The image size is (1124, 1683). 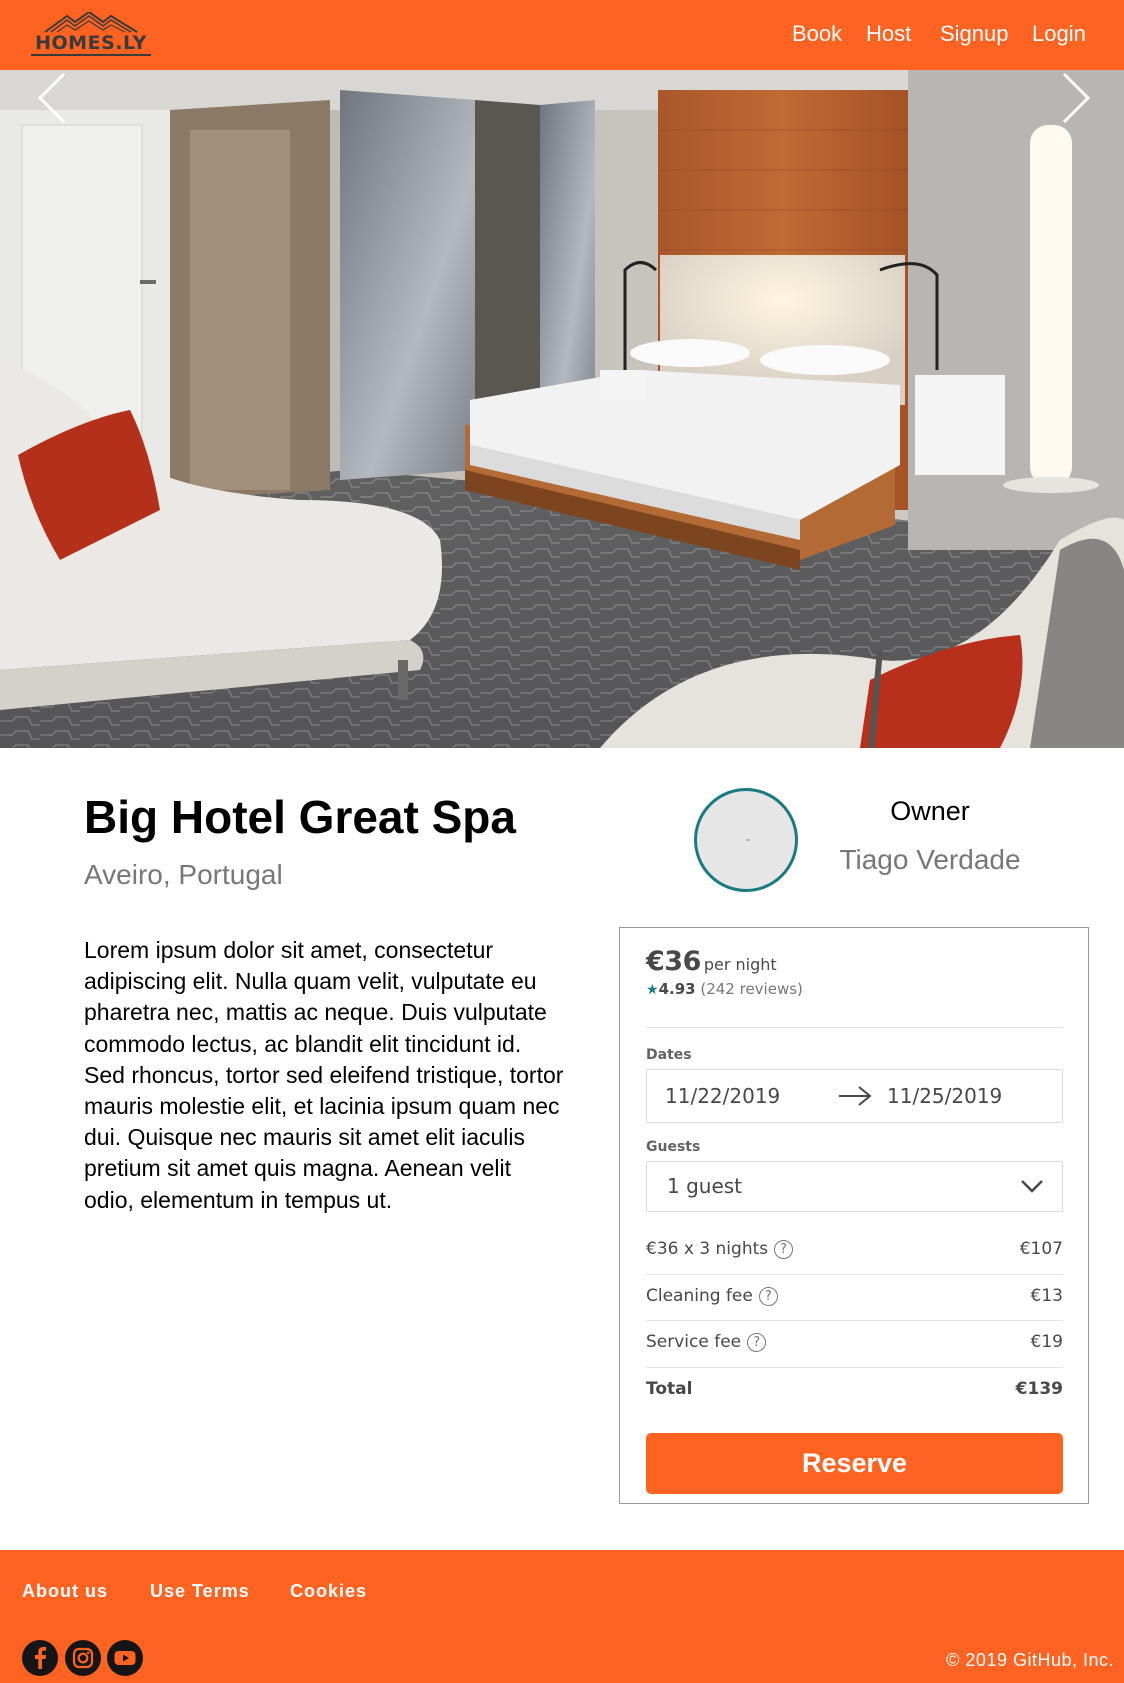 What do you see at coordinates (817, 34) in the screenshot?
I see `nav-book: Book` at bounding box center [817, 34].